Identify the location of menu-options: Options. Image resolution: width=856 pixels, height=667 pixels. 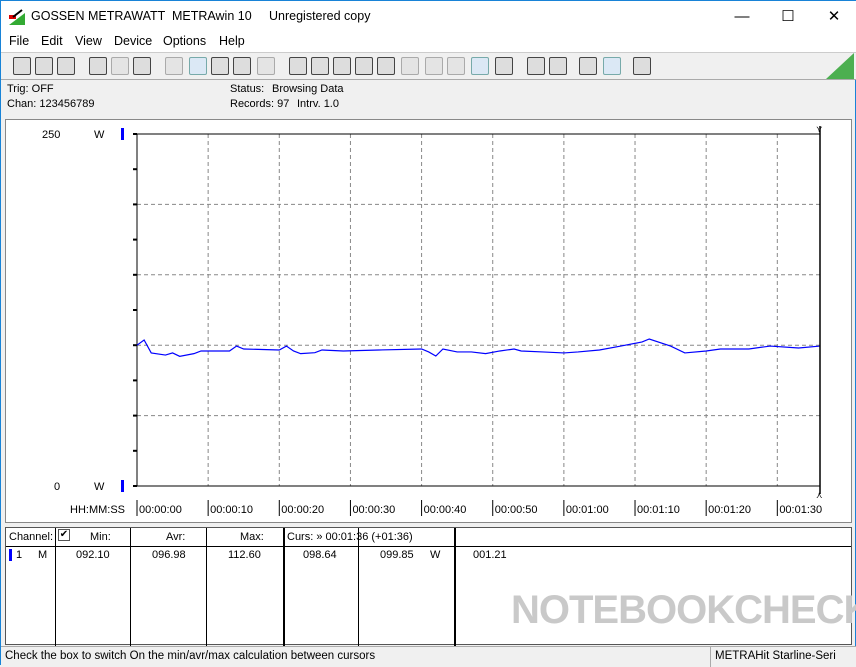
(184, 41).